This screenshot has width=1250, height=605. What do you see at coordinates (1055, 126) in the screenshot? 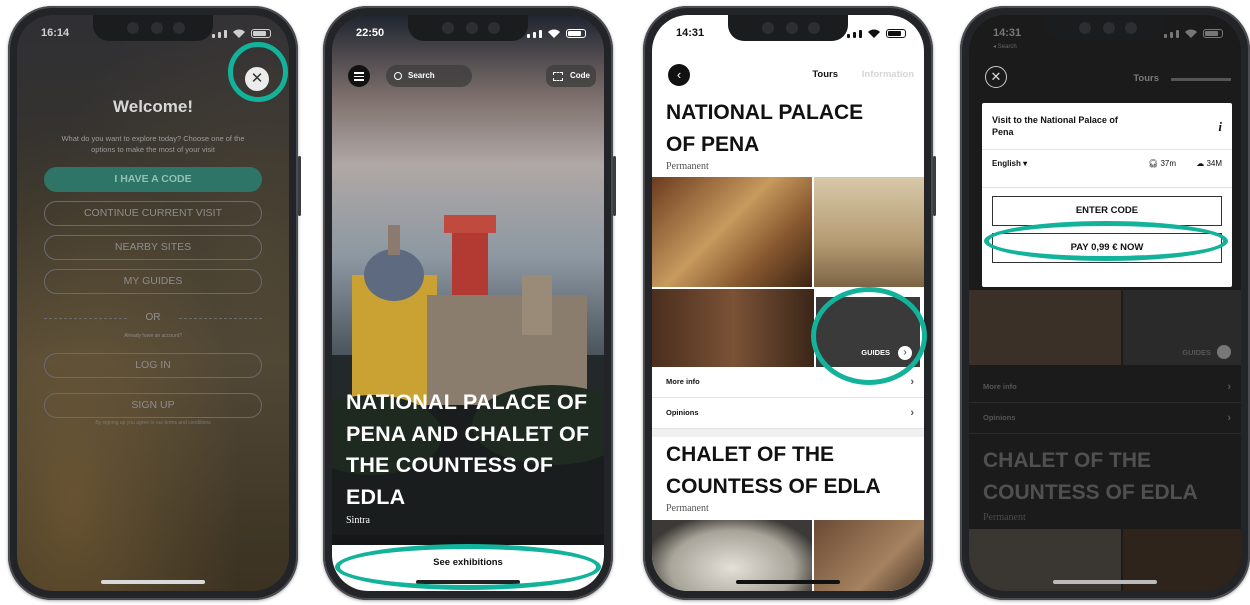
I see `visit-name: Visit to the National Palace of Pena` at bounding box center [1055, 126].